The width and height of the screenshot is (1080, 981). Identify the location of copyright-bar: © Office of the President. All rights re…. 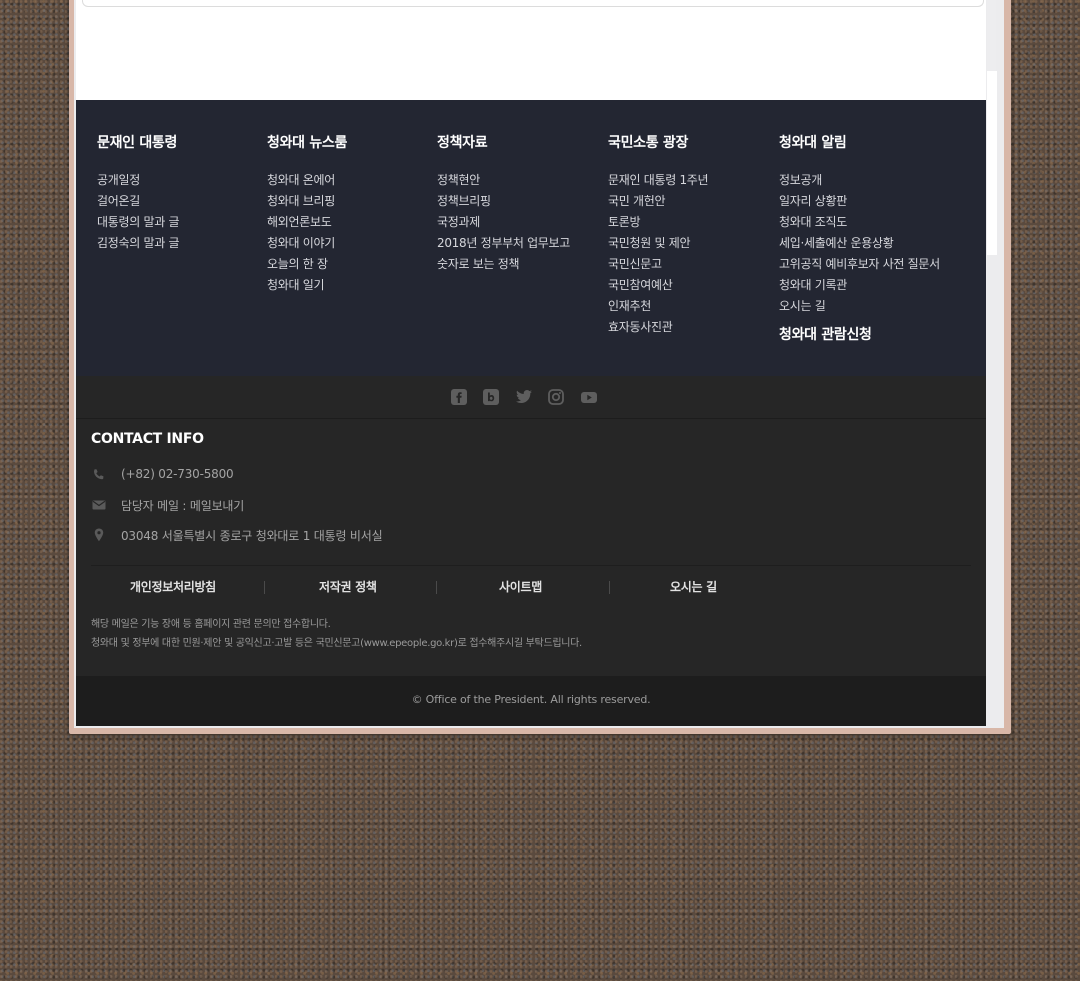
(531, 701).